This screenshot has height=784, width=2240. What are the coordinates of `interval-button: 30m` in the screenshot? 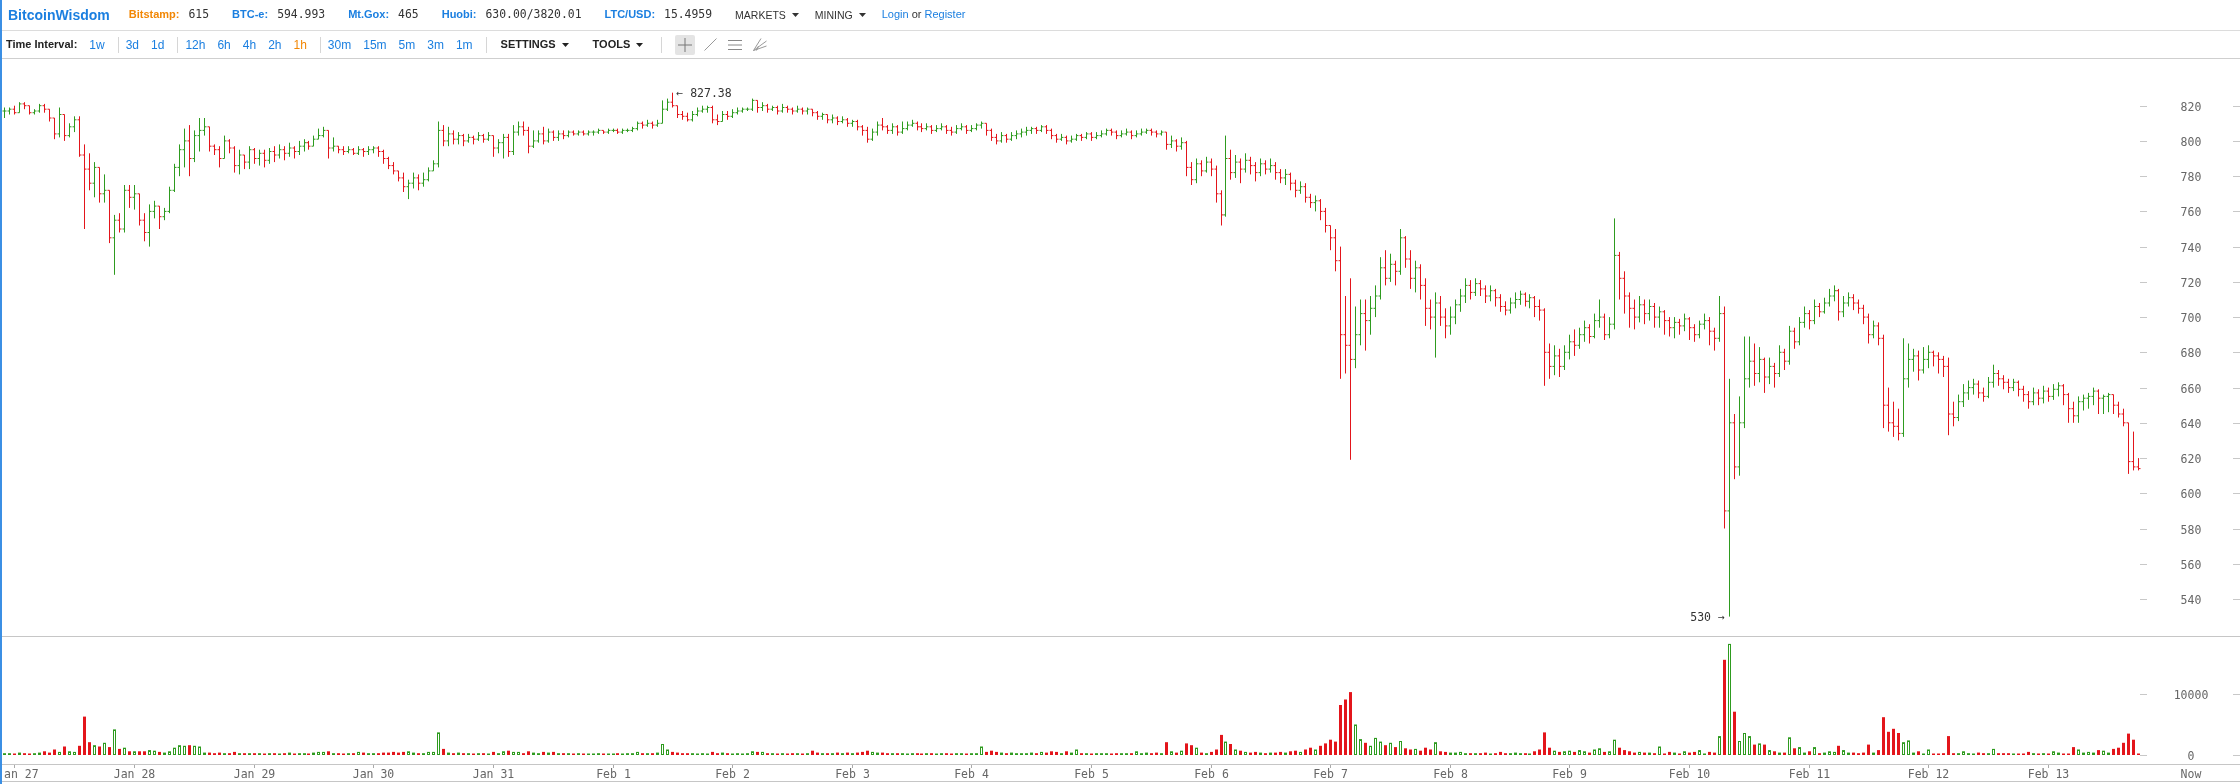 It's located at (339, 44).